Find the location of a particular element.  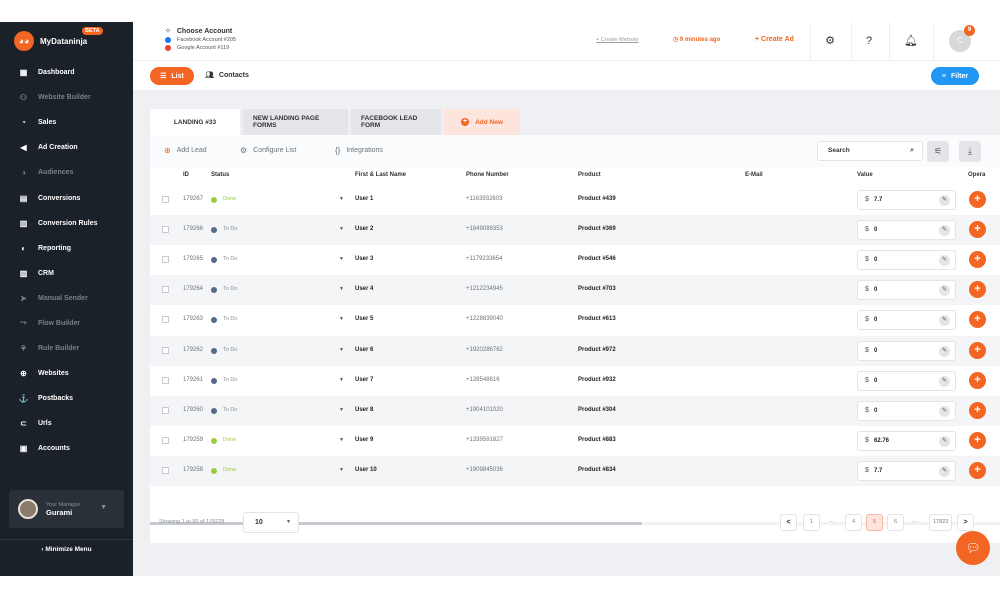

page-button: 6 is located at coordinates (895, 522).